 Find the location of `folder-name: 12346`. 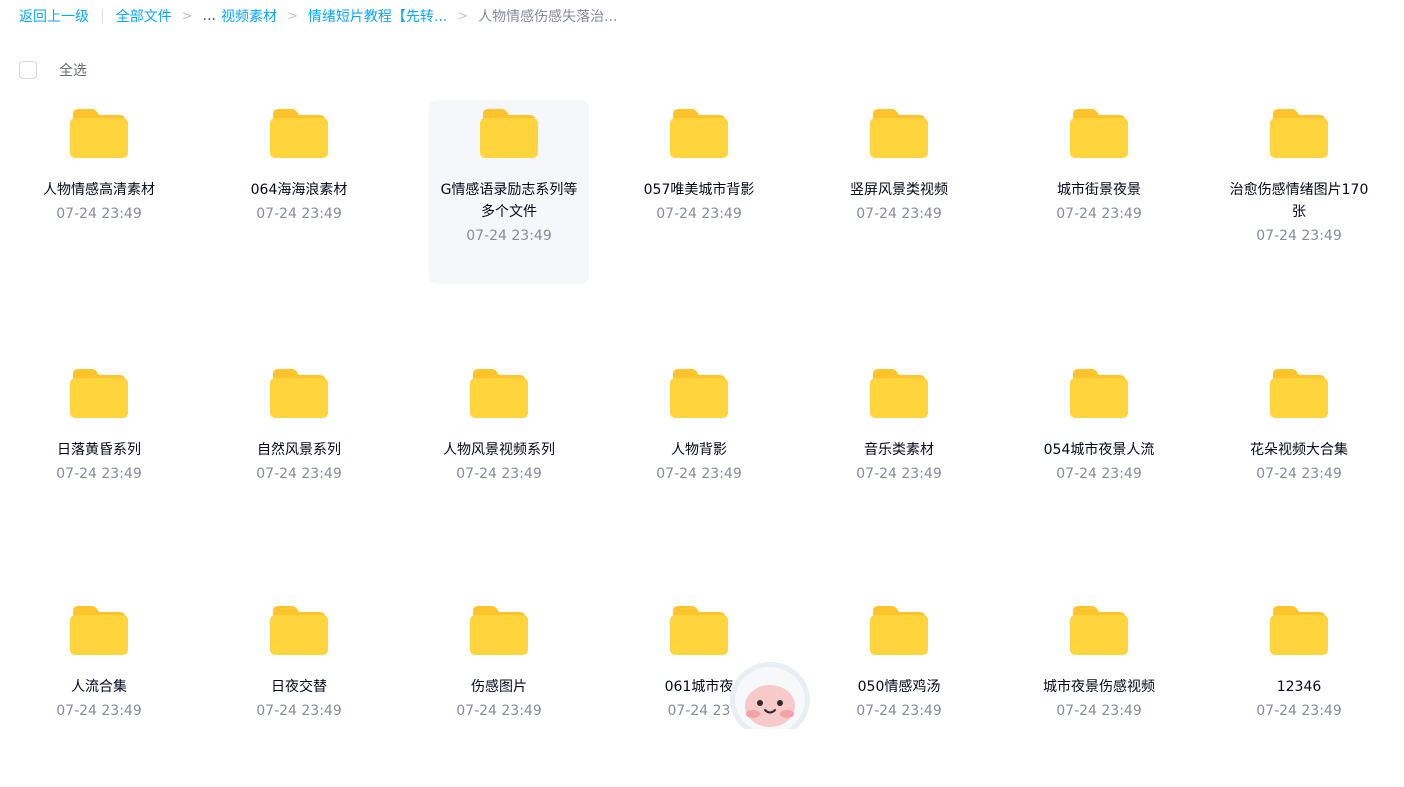

folder-name: 12346 is located at coordinates (1299, 687).